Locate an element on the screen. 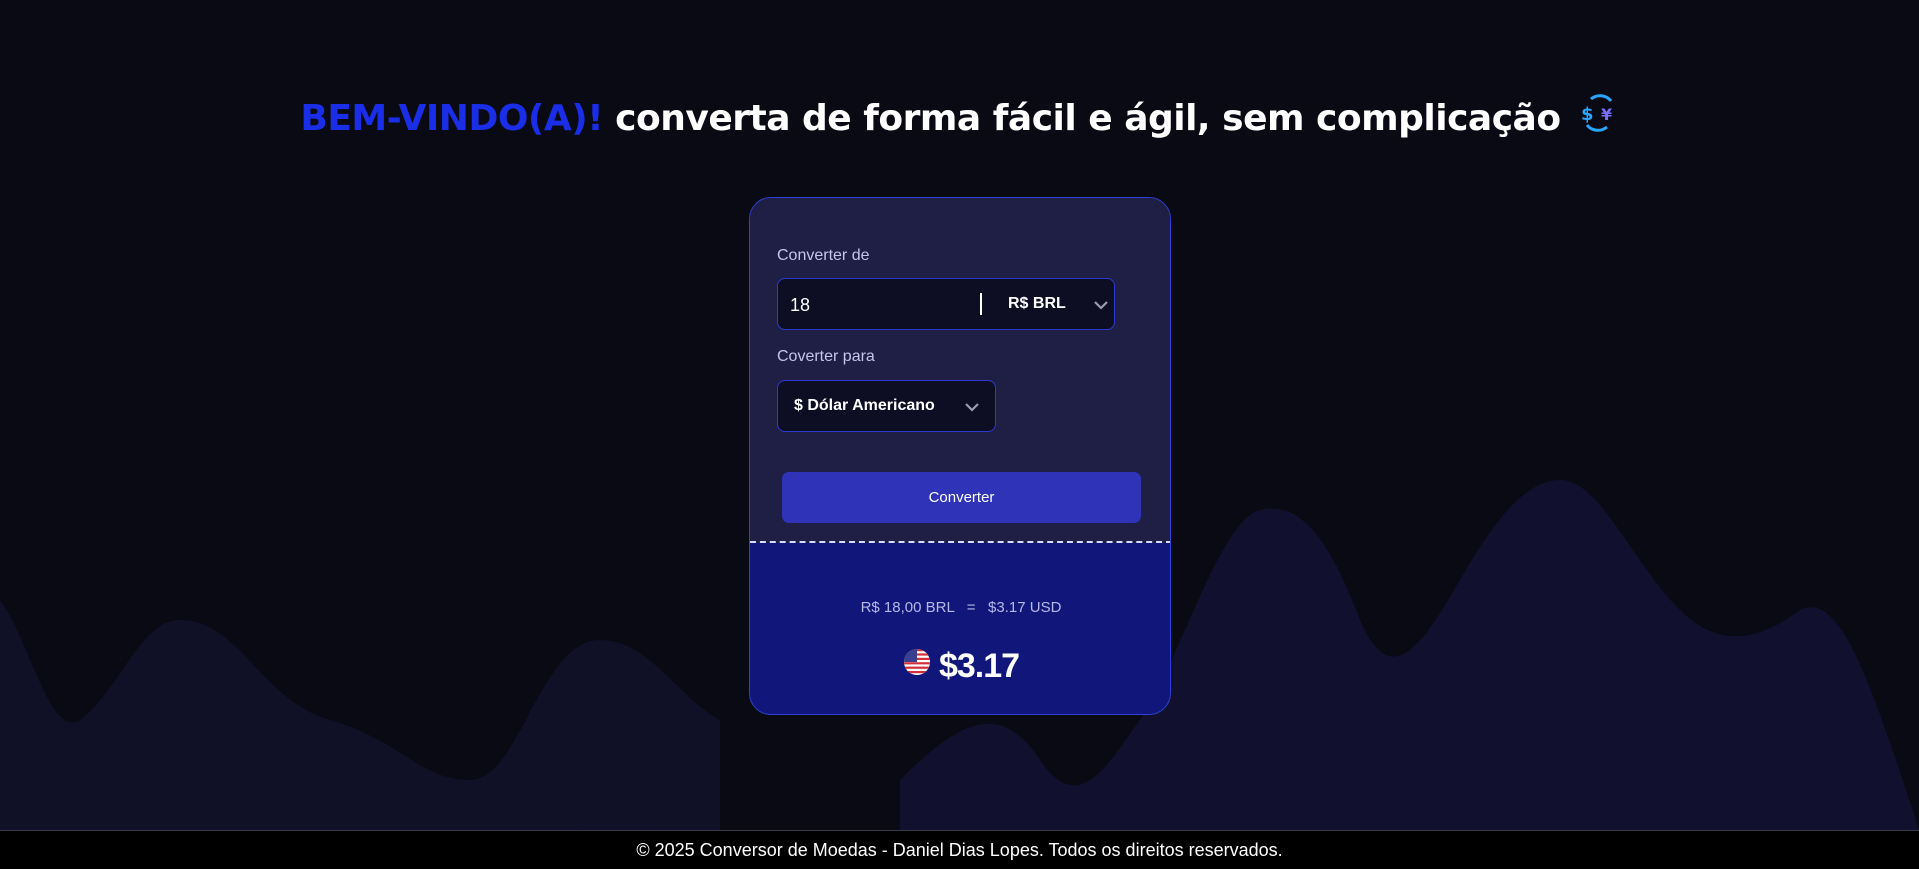 The width and height of the screenshot is (1919, 869). result-panel: R$ 18,00 BRL = $3.17 USD $3.17 is located at coordinates (960, 628).